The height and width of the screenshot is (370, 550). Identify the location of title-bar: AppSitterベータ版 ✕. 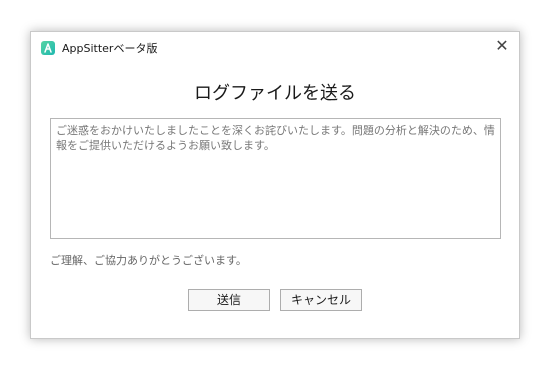
(275, 47).